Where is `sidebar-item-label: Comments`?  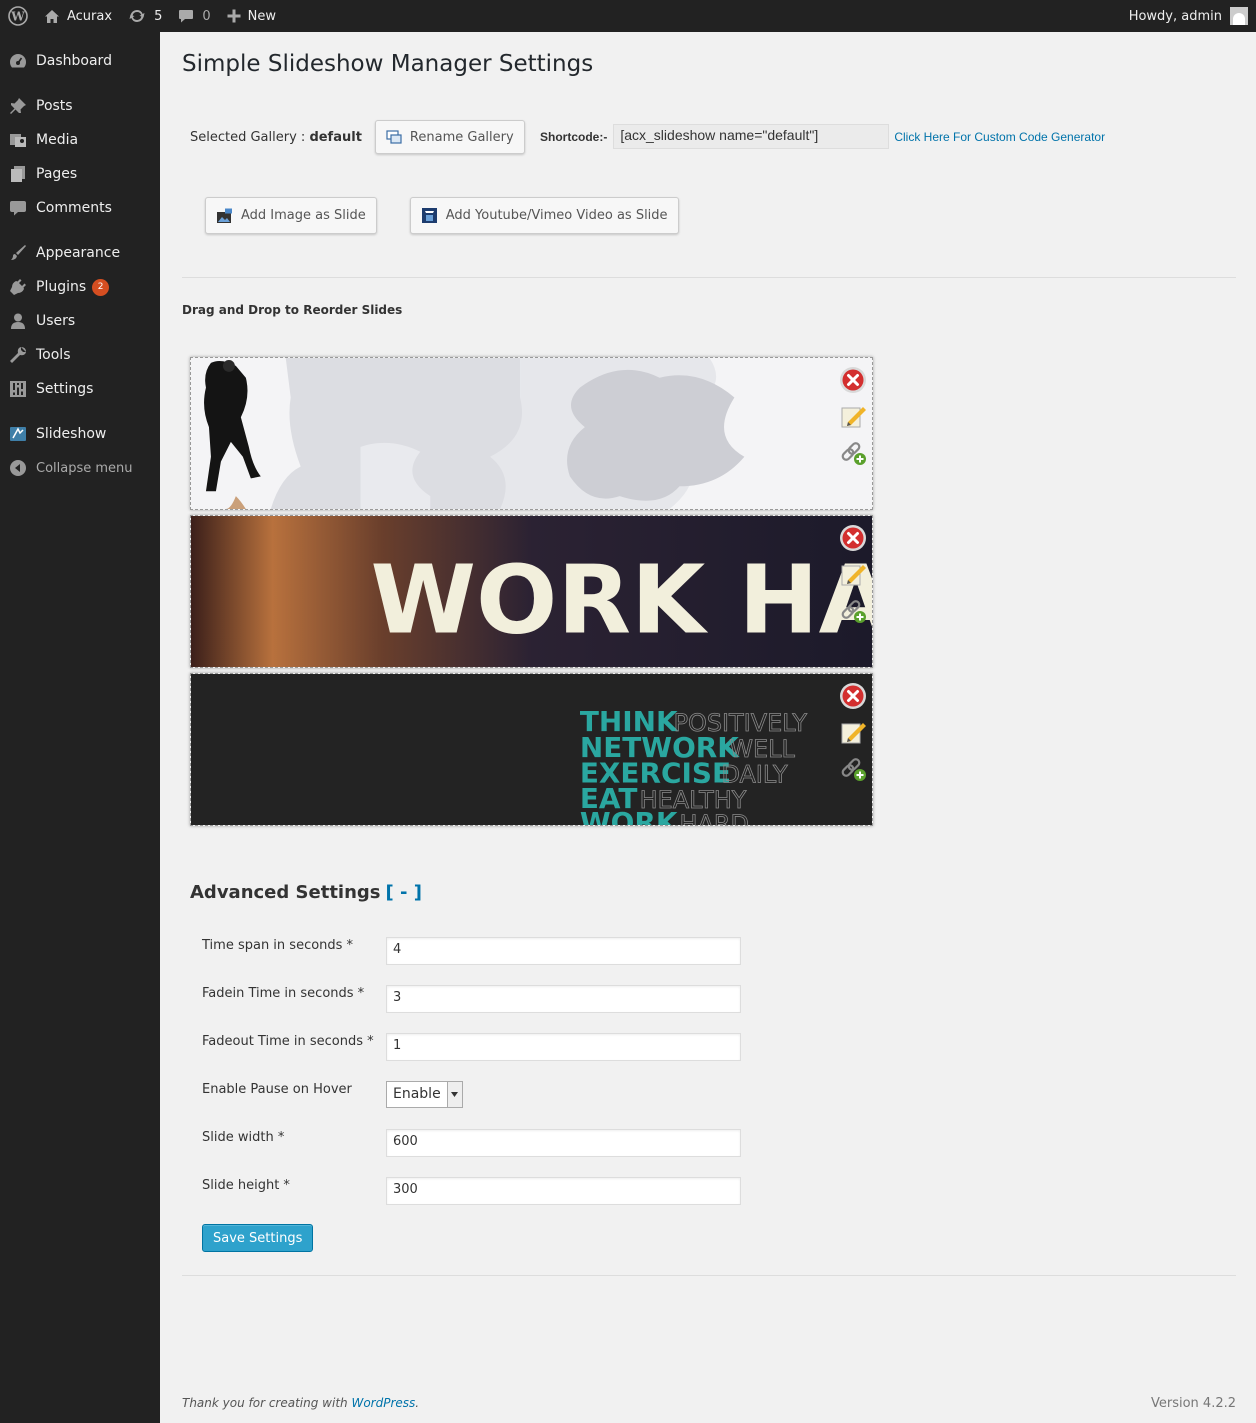
sidebar-item-label: Comments is located at coordinates (74, 208).